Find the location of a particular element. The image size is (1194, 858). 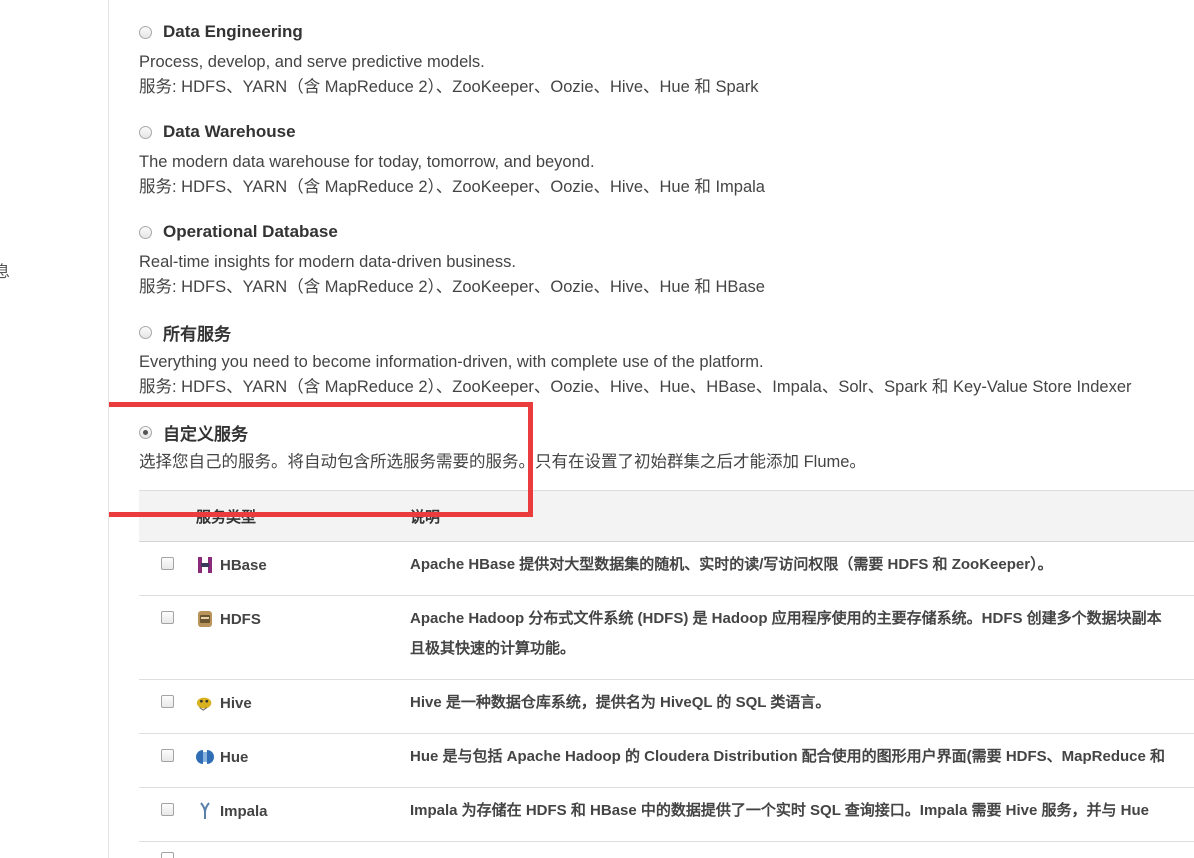

hue-checkbox is located at coordinates (167, 755).